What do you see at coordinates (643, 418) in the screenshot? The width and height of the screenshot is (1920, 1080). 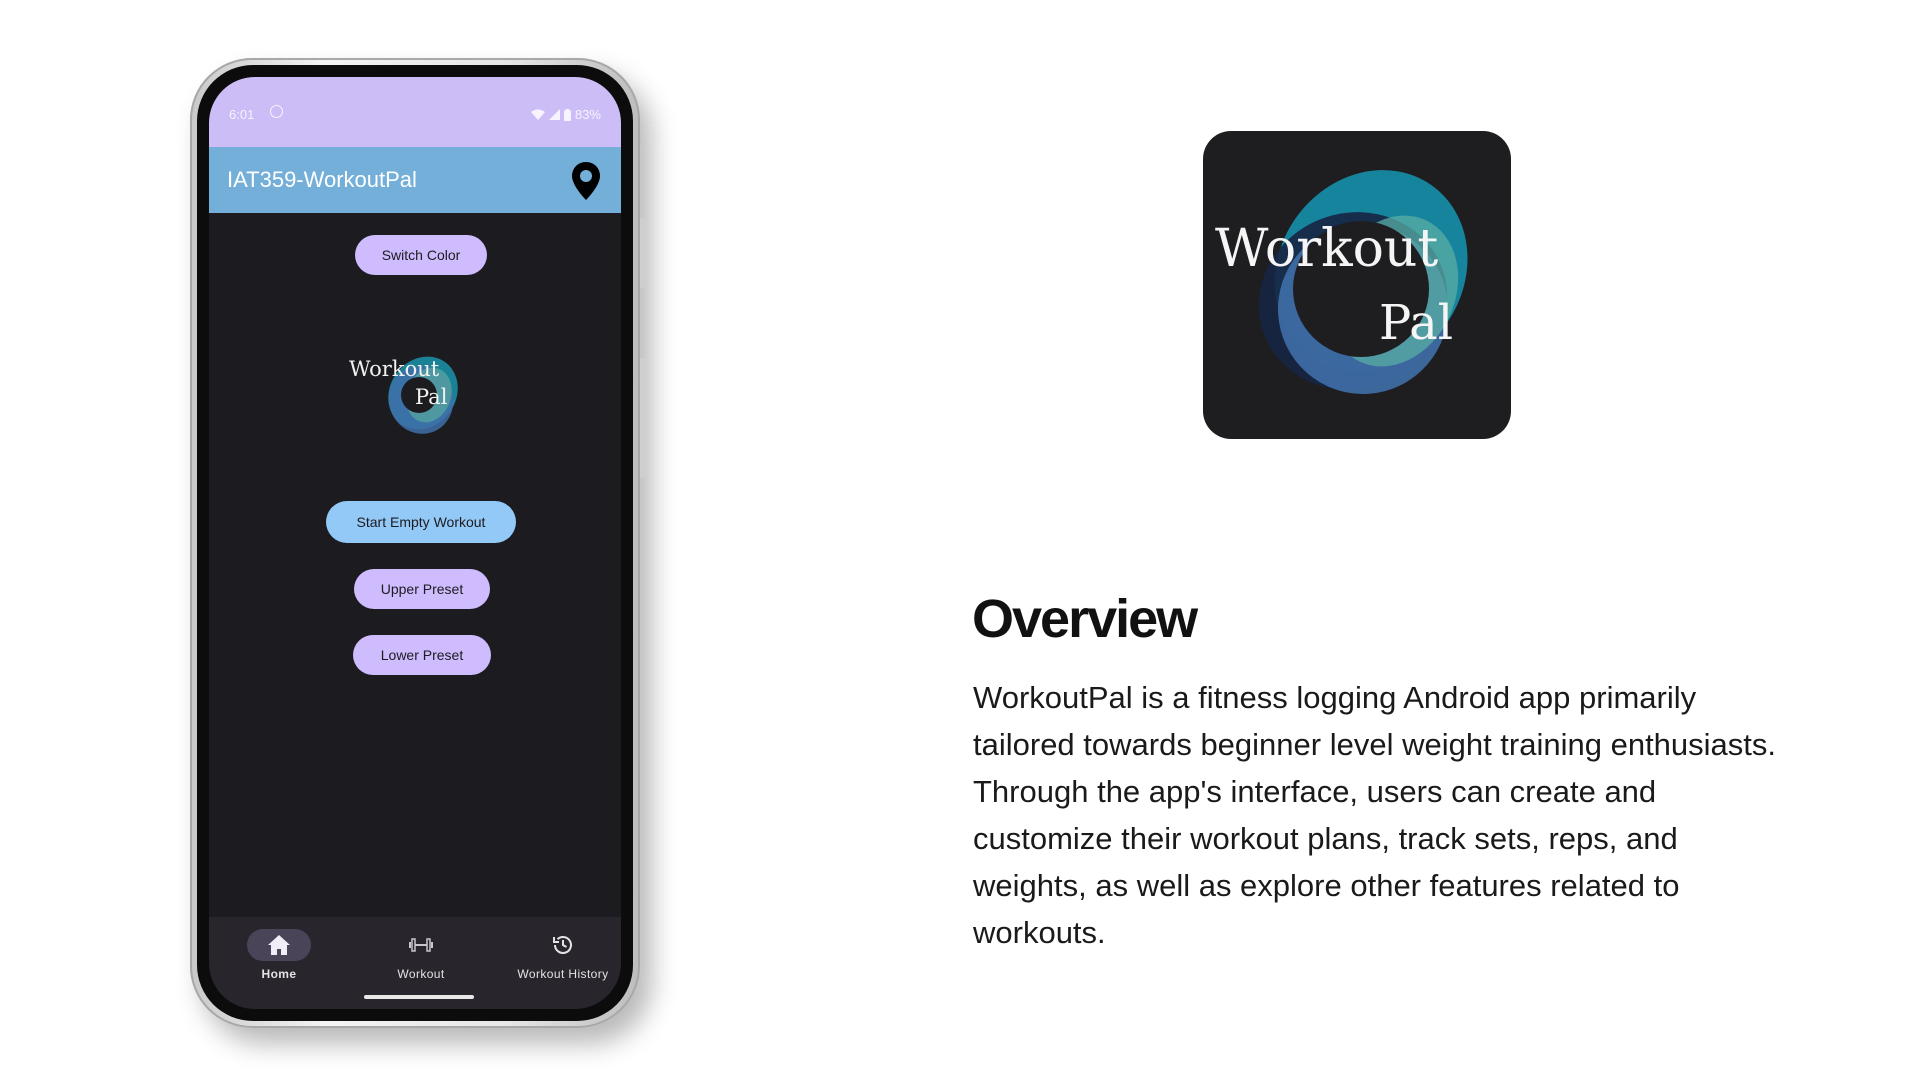 I see `volume-button` at bounding box center [643, 418].